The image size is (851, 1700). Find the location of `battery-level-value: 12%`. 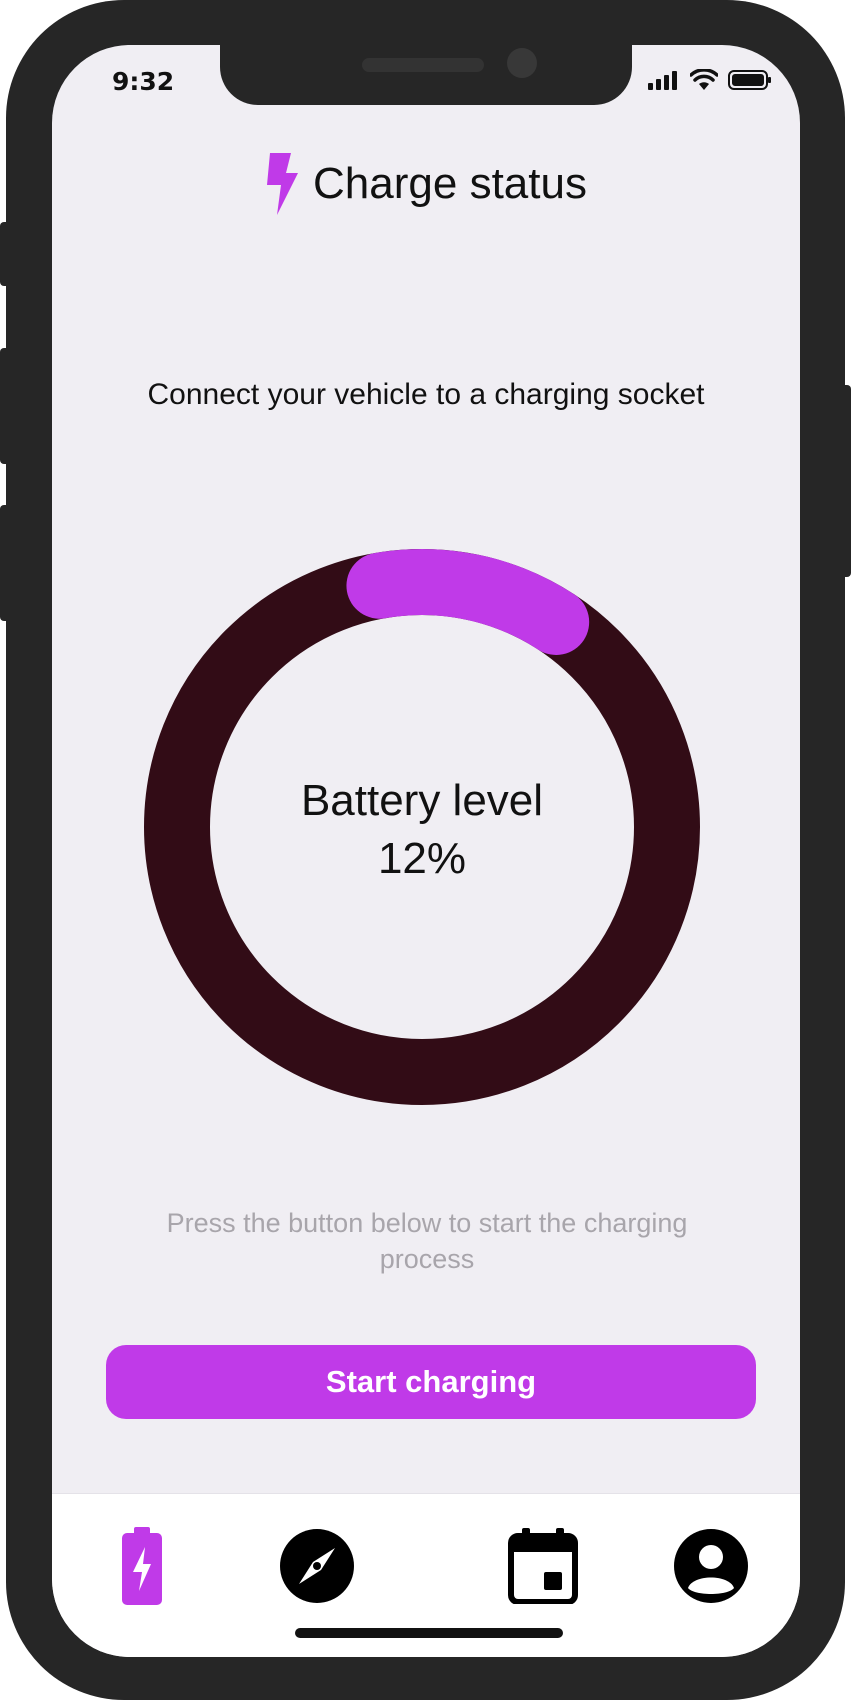

battery-level-value: 12% is located at coordinates (422, 858).